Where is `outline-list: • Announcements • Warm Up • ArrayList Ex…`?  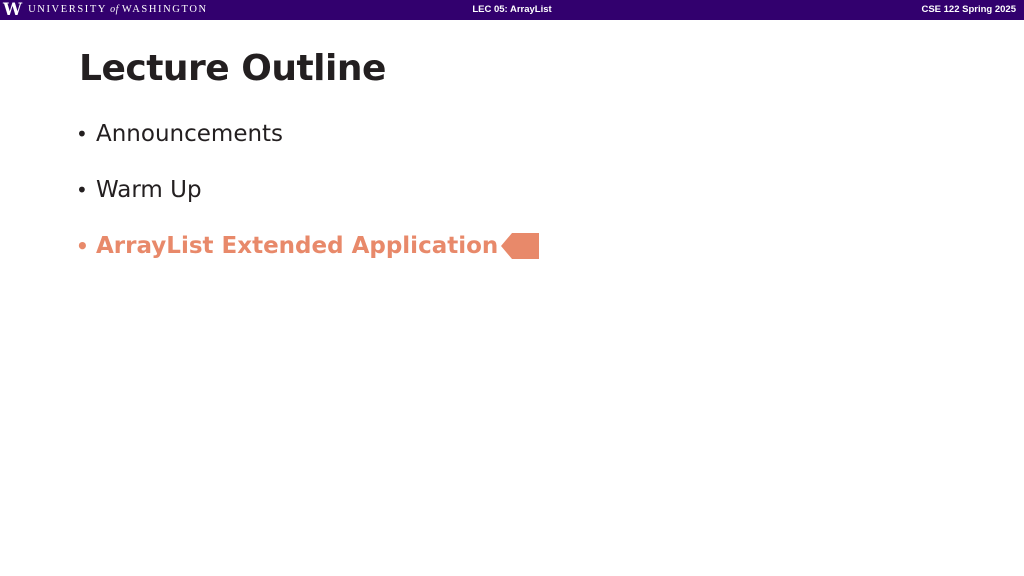
outline-list: • Announcements • Warm Up • ArrayList Ex… is located at coordinates (308, 198).